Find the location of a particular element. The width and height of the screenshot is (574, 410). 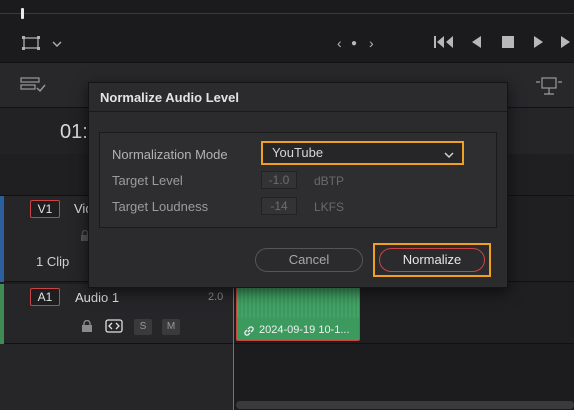

normalization-mode-value: YouTube is located at coordinates (298, 152).